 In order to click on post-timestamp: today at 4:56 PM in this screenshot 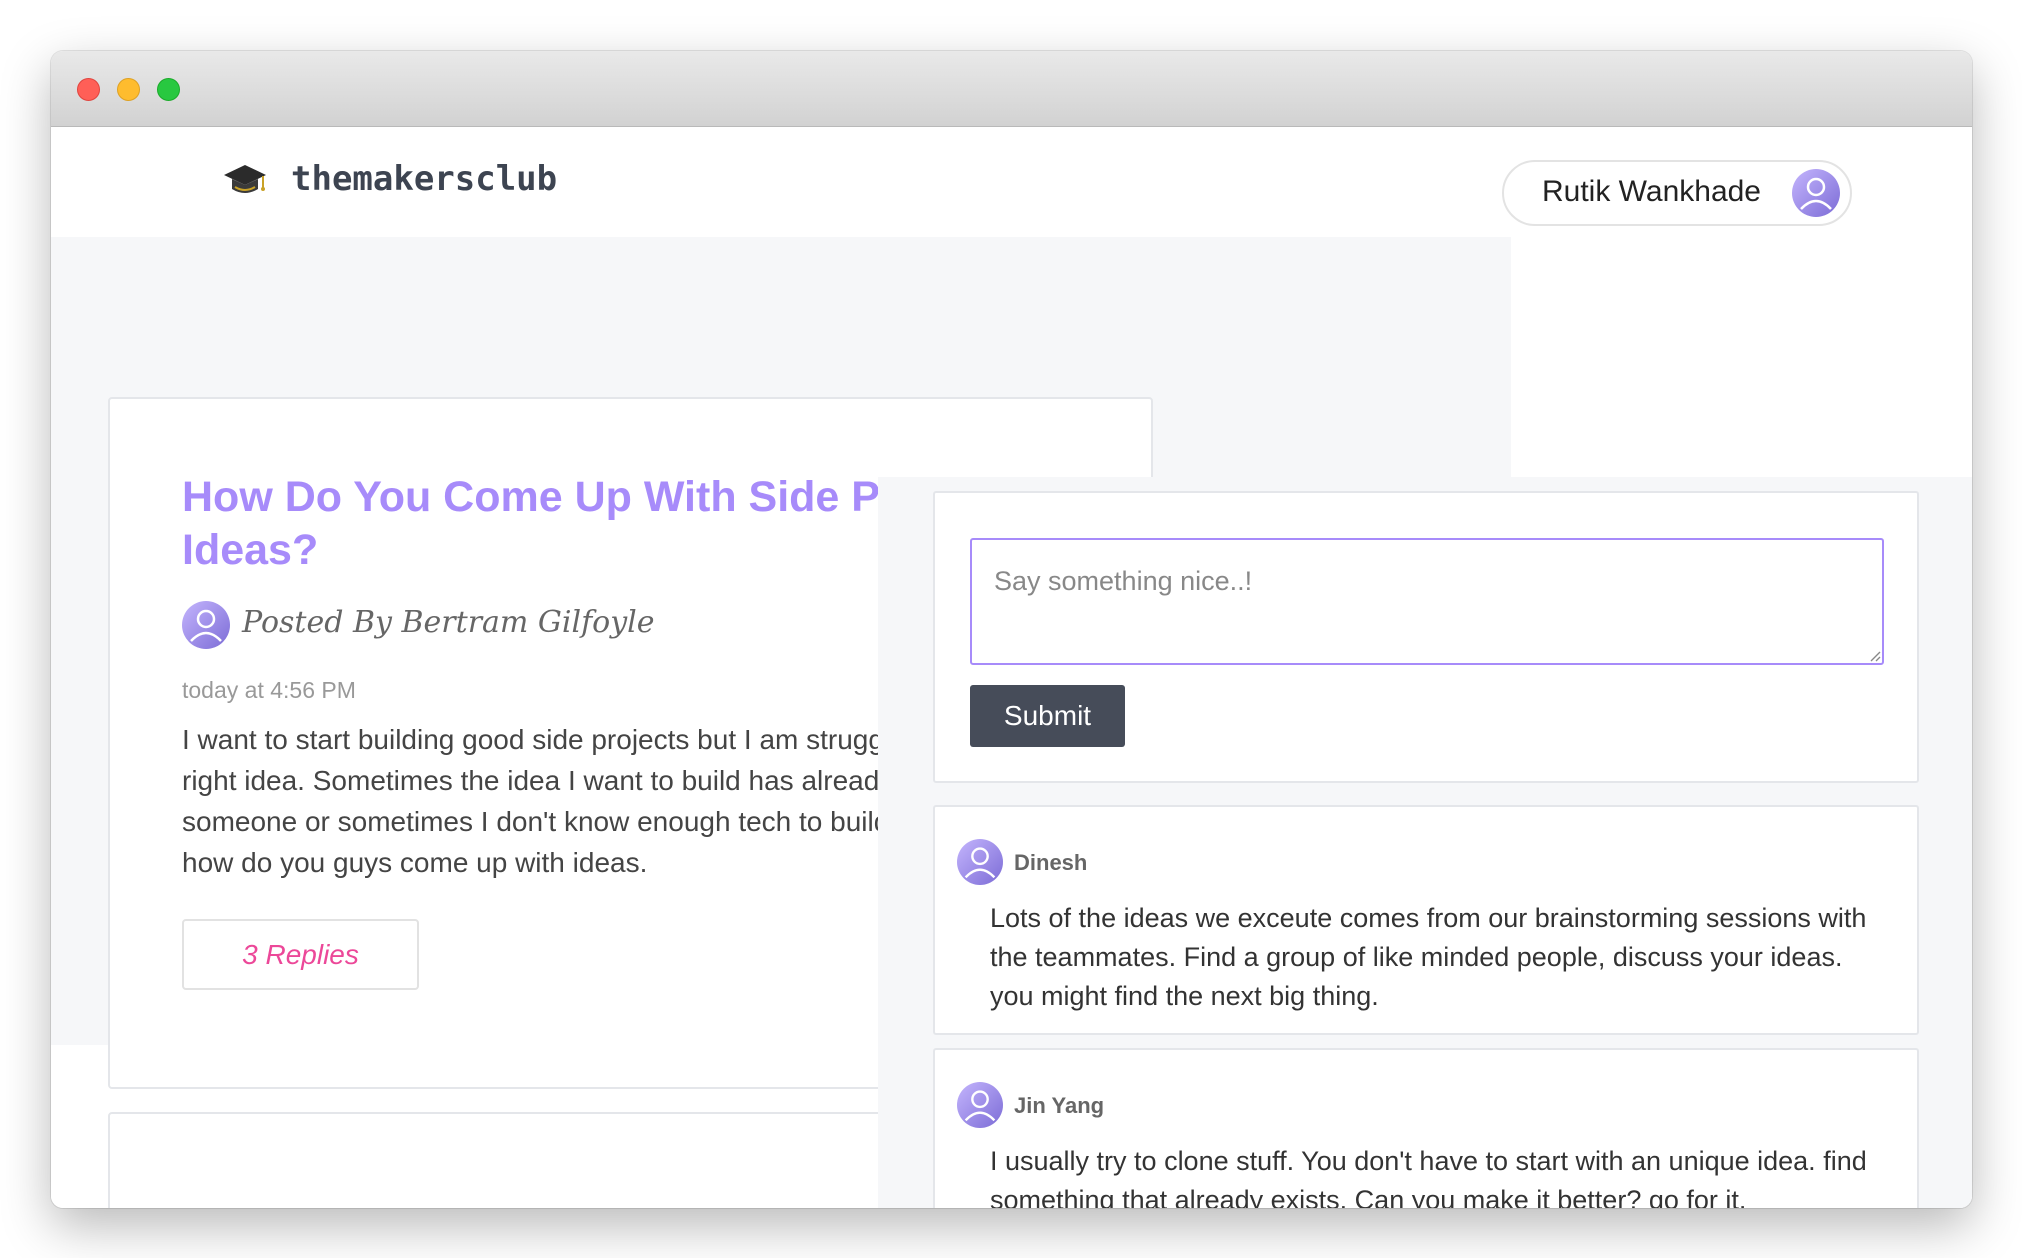, I will do `click(269, 690)`.